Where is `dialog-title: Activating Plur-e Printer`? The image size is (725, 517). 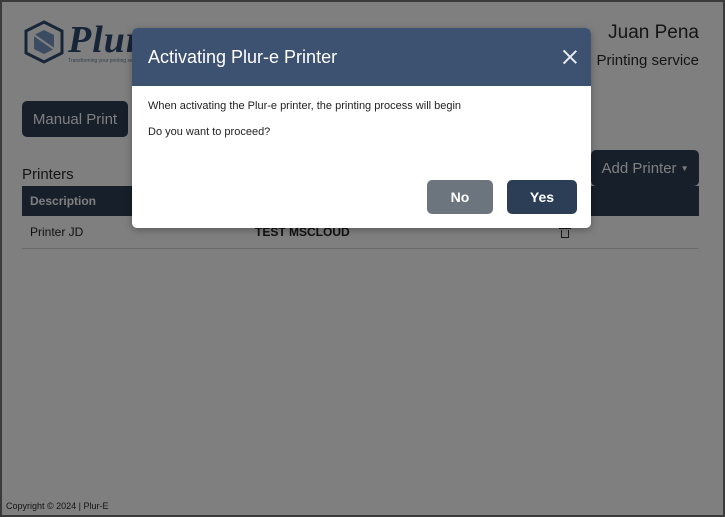 dialog-title: Activating Plur-e Printer is located at coordinates (243, 56).